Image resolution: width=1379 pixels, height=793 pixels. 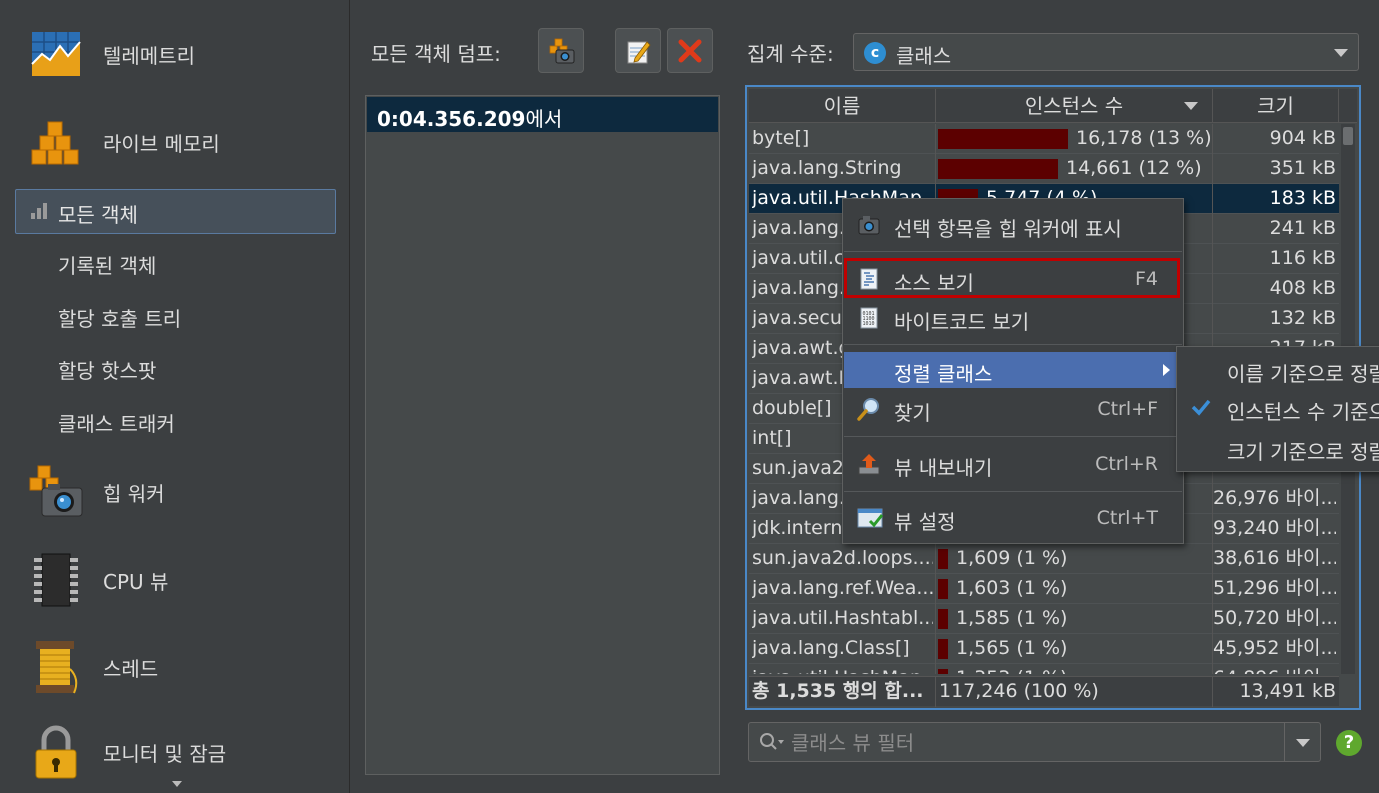 I want to click on filter-history-button, so click(x=1302, y=742).